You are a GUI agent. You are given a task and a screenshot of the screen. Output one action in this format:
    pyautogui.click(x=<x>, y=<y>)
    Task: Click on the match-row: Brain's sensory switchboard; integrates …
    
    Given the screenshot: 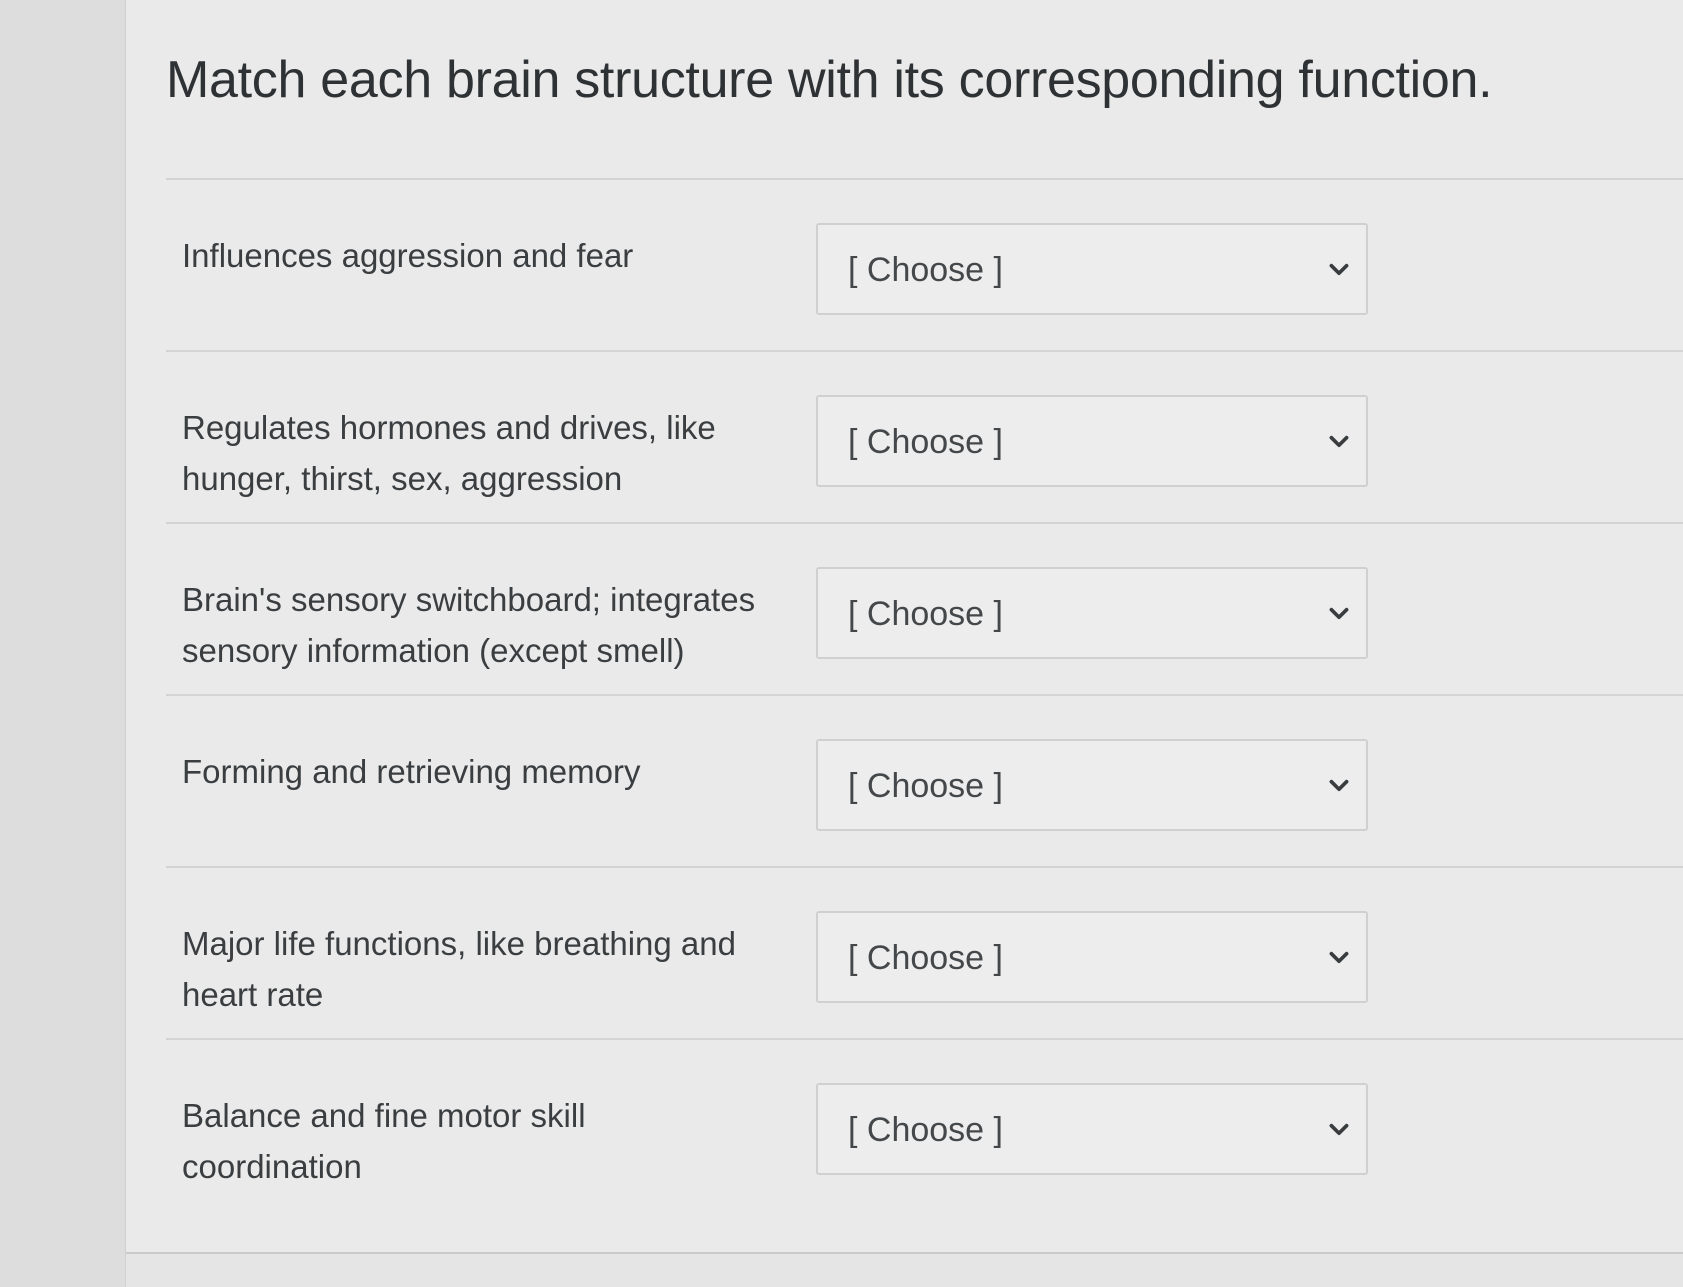 What is the action you would take?
    pyautogui.click(x=924, y=610)
    